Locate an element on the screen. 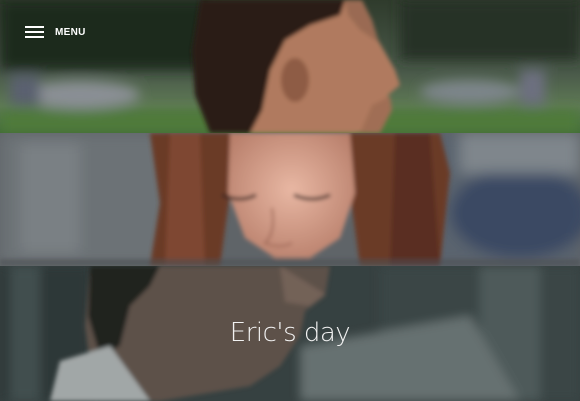  page-title: Eric's day is located at coordinates (290, 333).